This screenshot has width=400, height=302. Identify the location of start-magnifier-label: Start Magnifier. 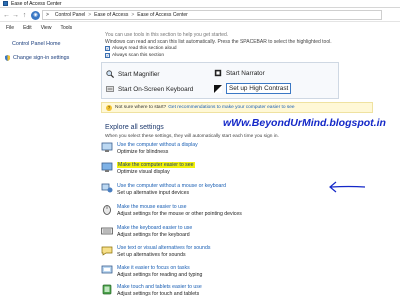
(139, 74).